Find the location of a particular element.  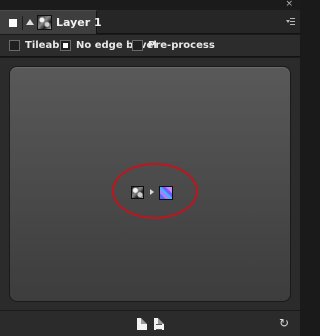

pre-process-checkbox is located at coordinates (137, 45).